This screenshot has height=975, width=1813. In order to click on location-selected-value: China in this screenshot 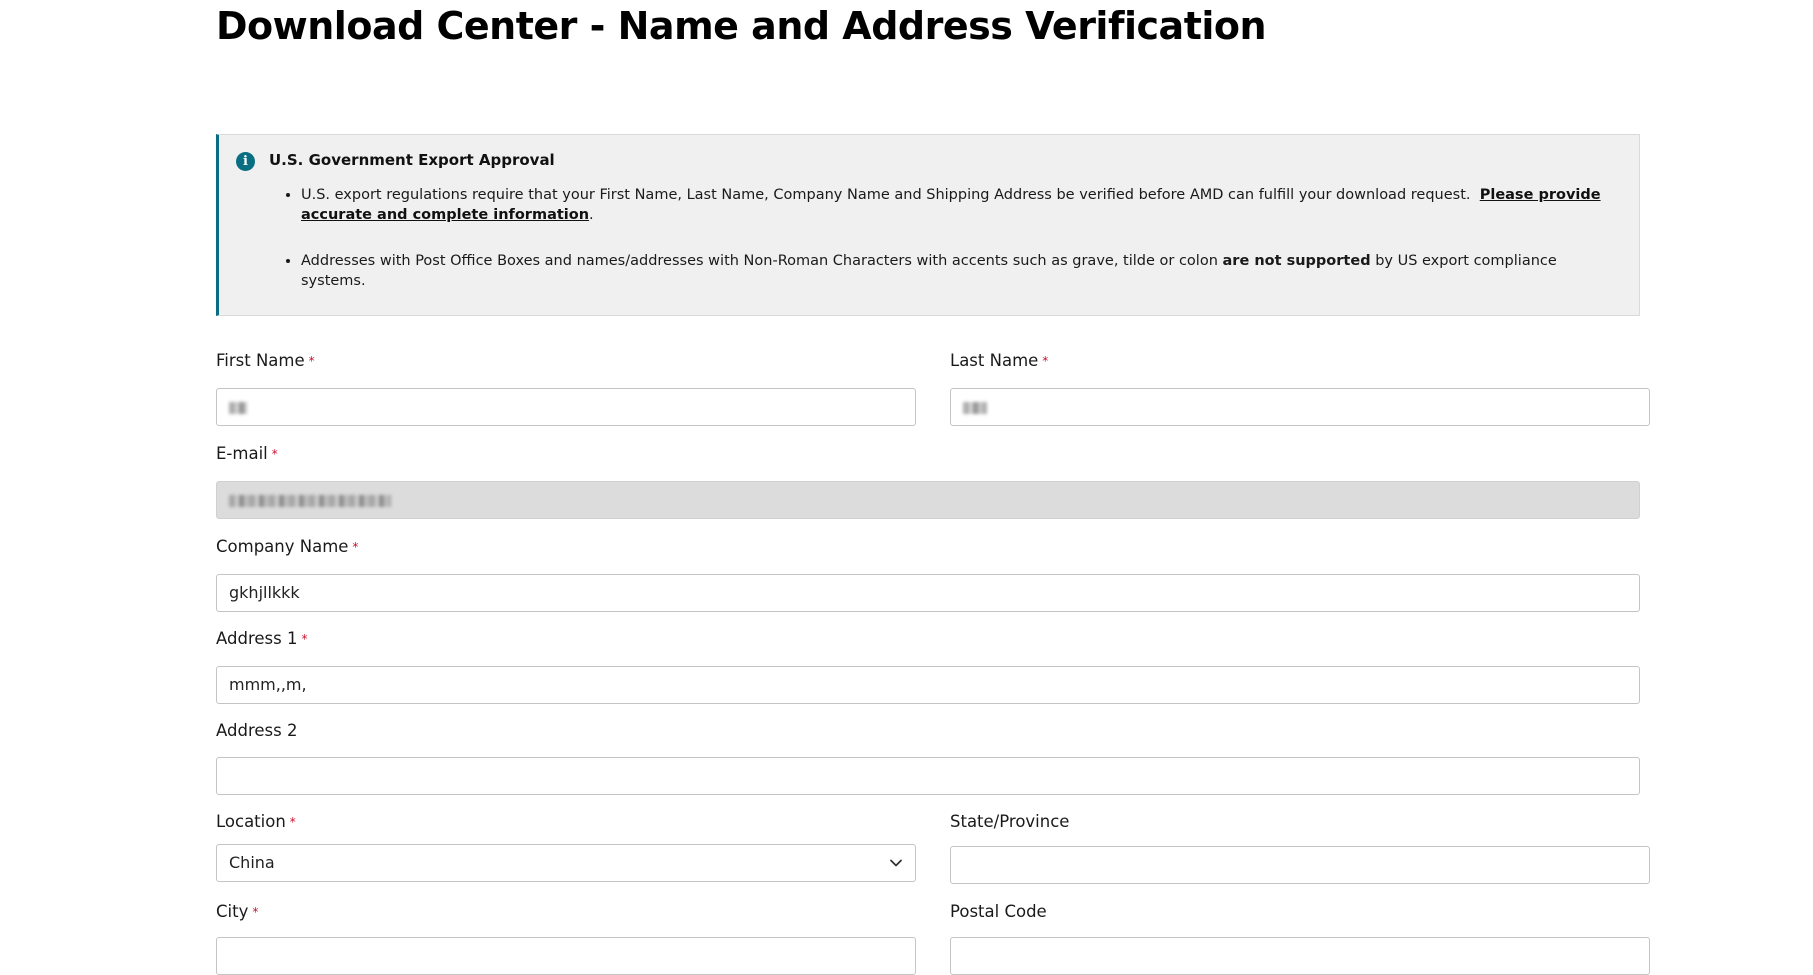, I will do `click(252, 862)`.